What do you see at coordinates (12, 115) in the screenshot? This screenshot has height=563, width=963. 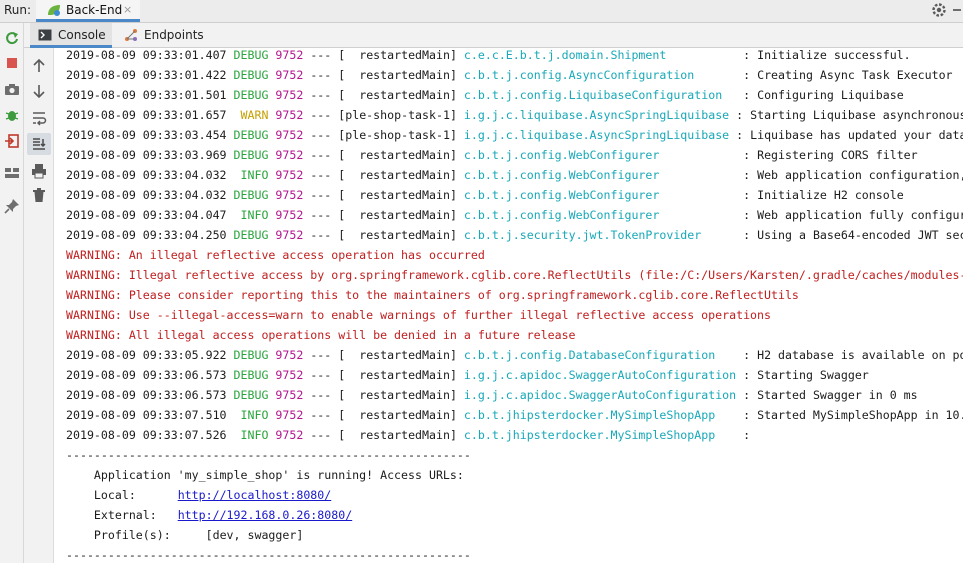 I see `debug-icon` at bounding box center [12, 115].